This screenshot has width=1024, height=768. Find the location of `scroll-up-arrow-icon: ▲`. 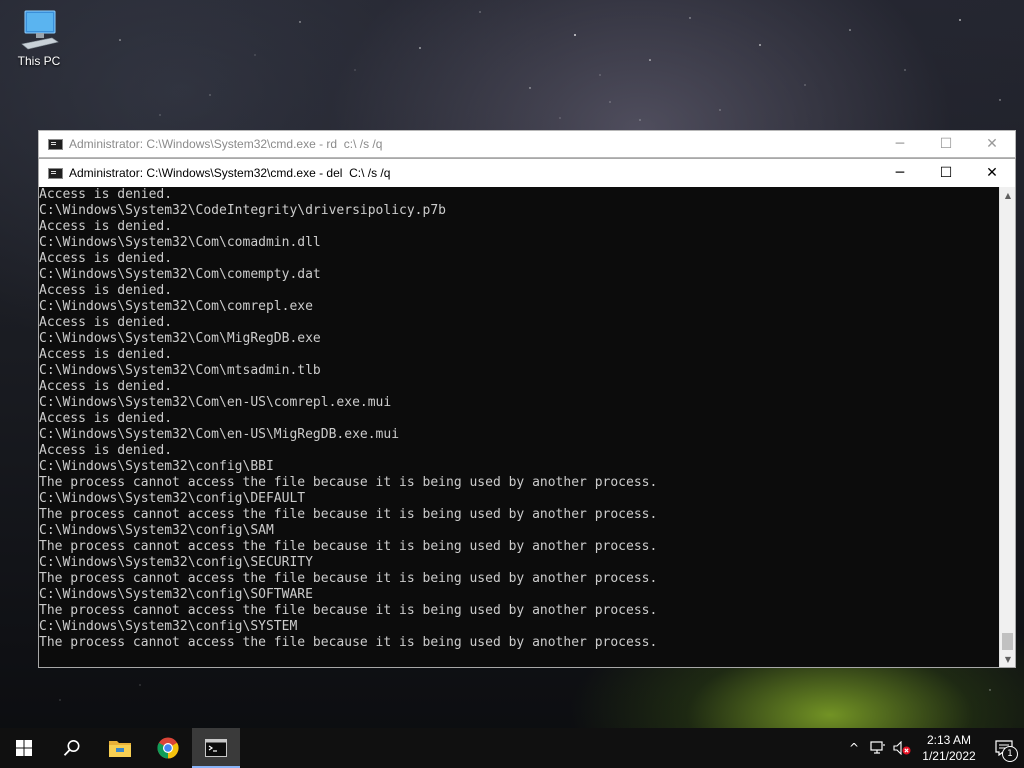

scroll-up-arrow-icon: ▲ is located at coordinates (1008, 195).